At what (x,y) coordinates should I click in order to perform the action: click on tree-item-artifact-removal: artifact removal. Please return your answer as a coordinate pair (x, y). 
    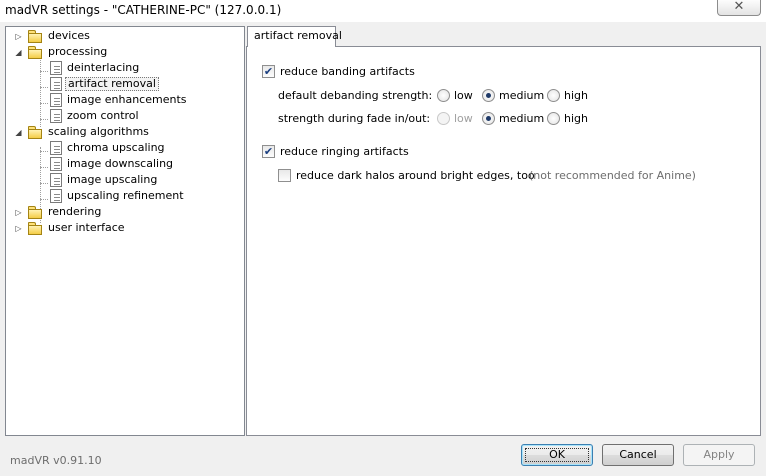
    Looking at the image, I should click on (121, 84).